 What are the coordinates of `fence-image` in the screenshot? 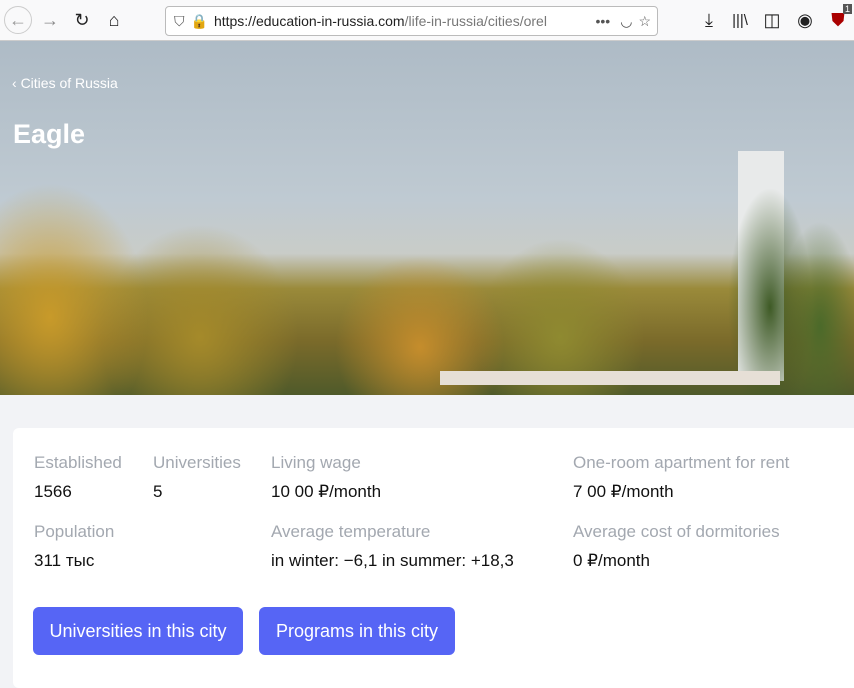 It's located at (610, 378).